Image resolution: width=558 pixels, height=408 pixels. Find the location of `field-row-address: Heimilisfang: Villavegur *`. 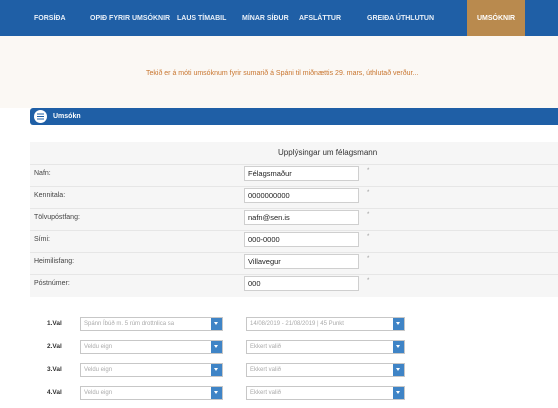

field-row-address: Heimilisfang: Villavegur * is located at coordinates (294, 261).